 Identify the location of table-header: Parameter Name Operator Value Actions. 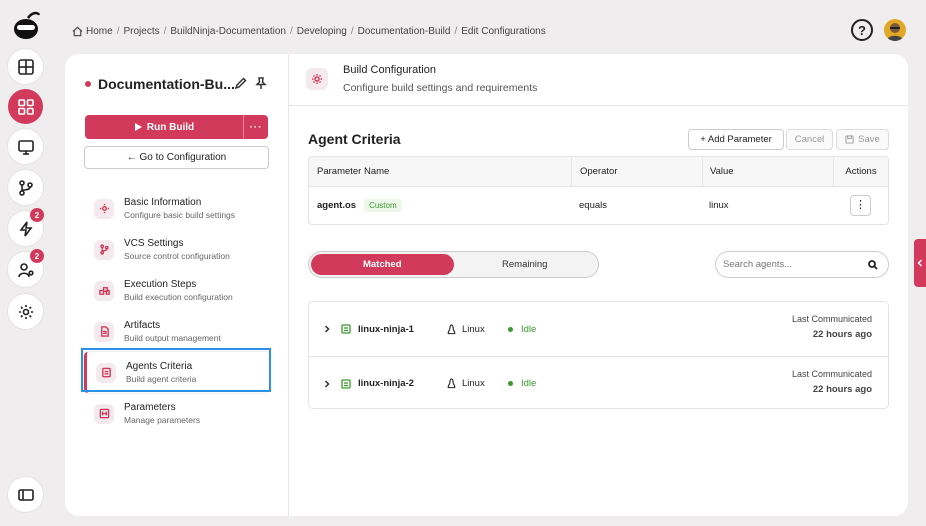
(598, 172).